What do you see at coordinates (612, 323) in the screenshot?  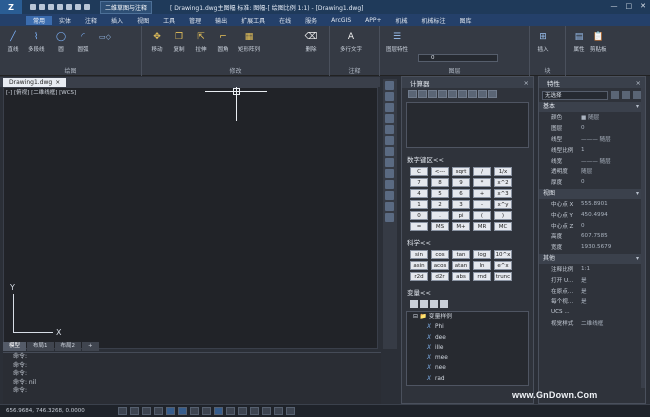 I see `property-value: 二维线框` at bounding box center [612, 323].